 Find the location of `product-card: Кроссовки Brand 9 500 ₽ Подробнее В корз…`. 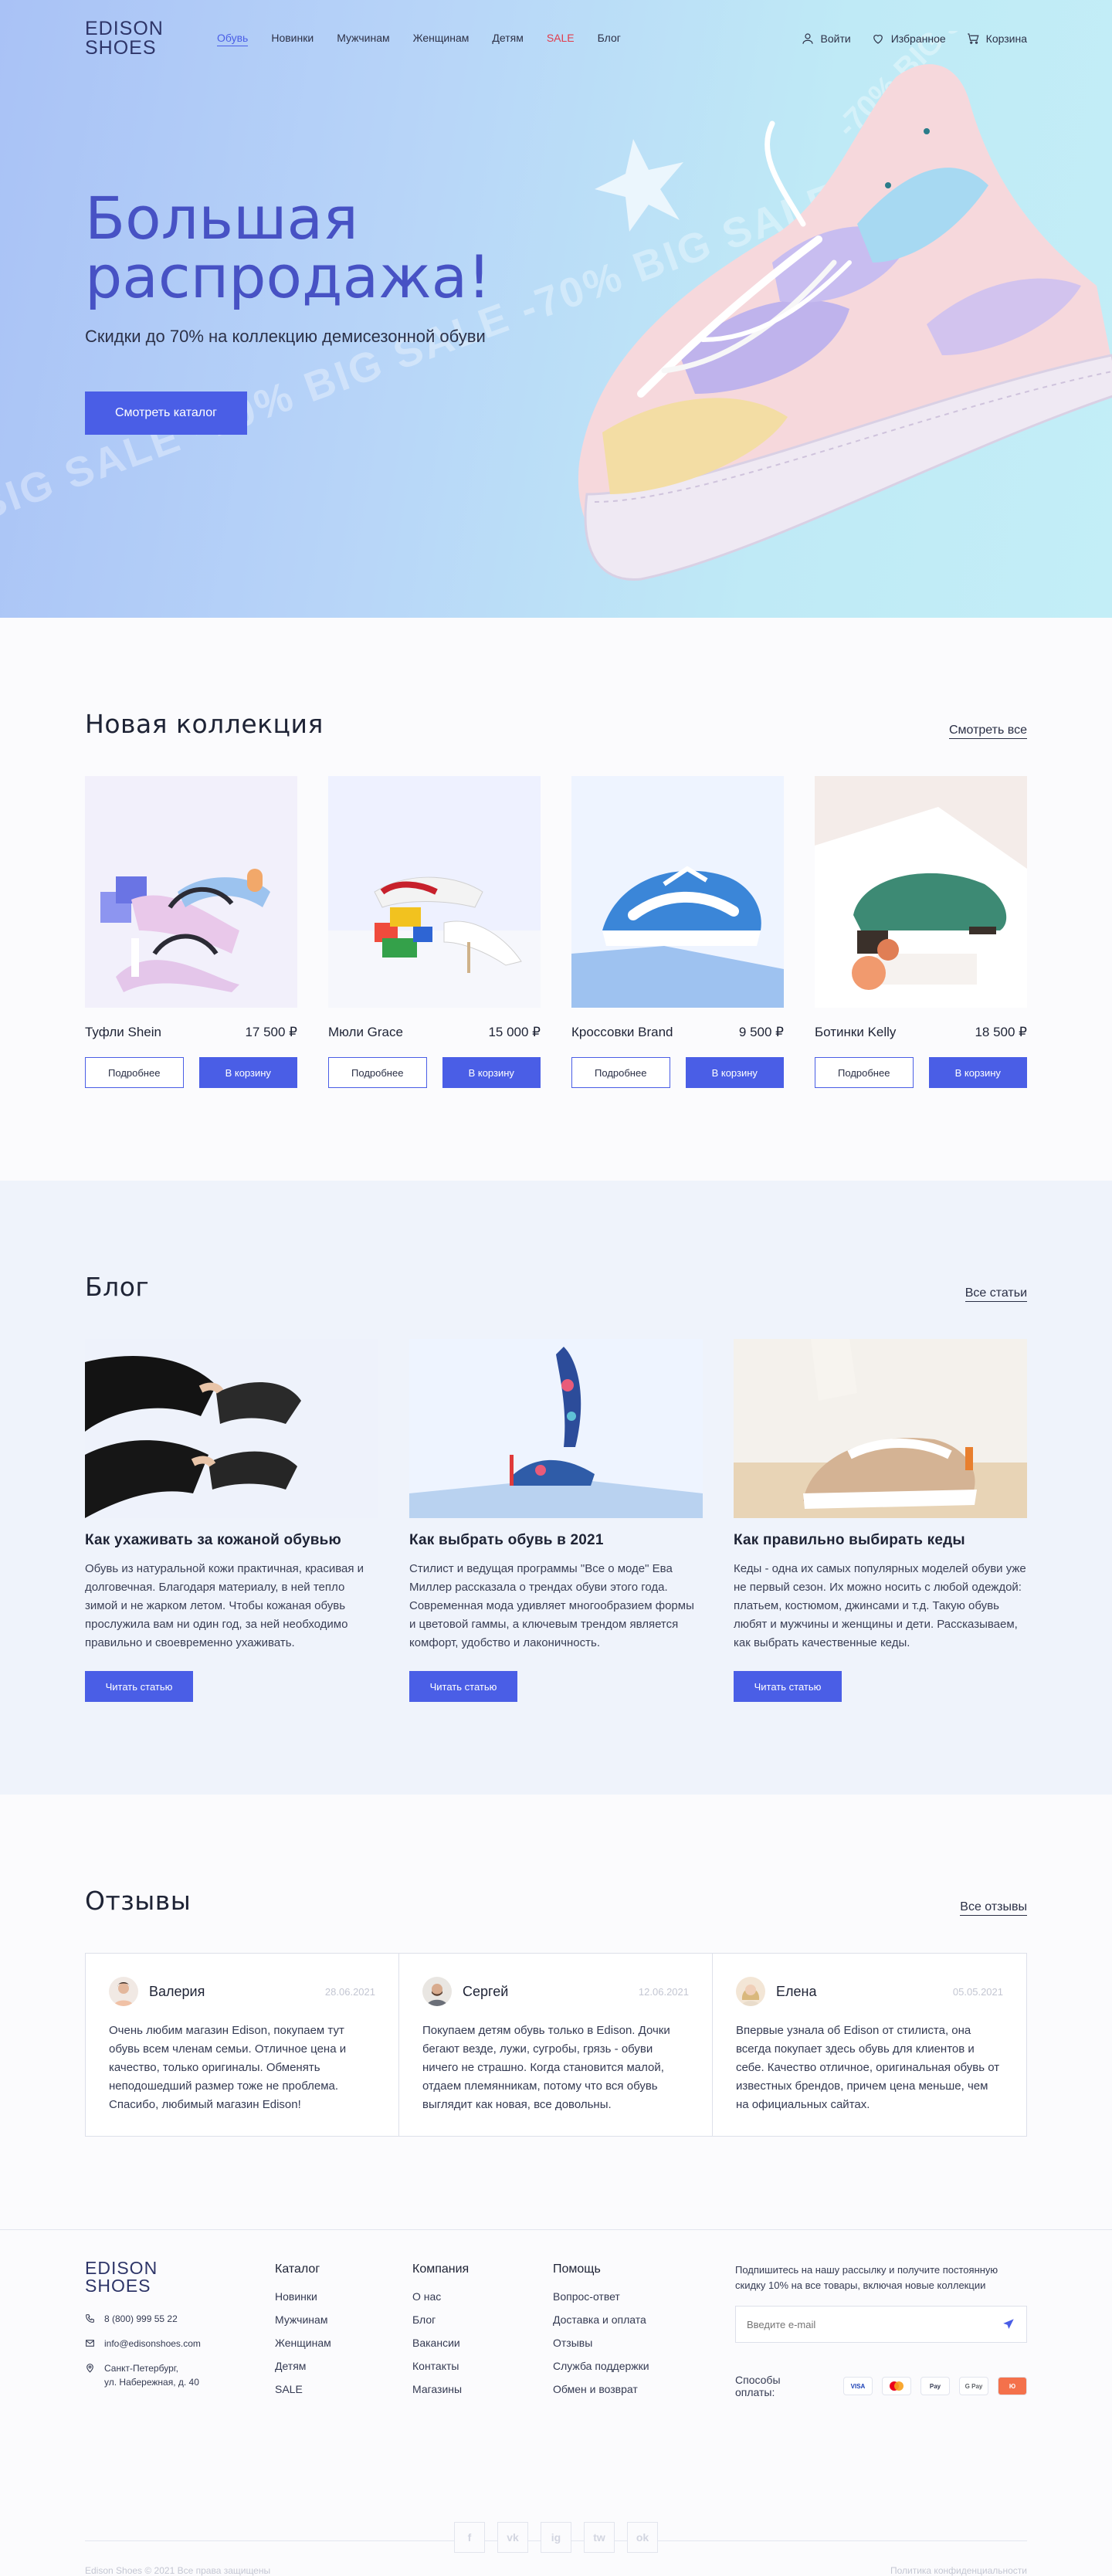

product-card: Кроссовки Brand 9 500 ₽ Подробнее В корз… is located at coordinates (677, 932).